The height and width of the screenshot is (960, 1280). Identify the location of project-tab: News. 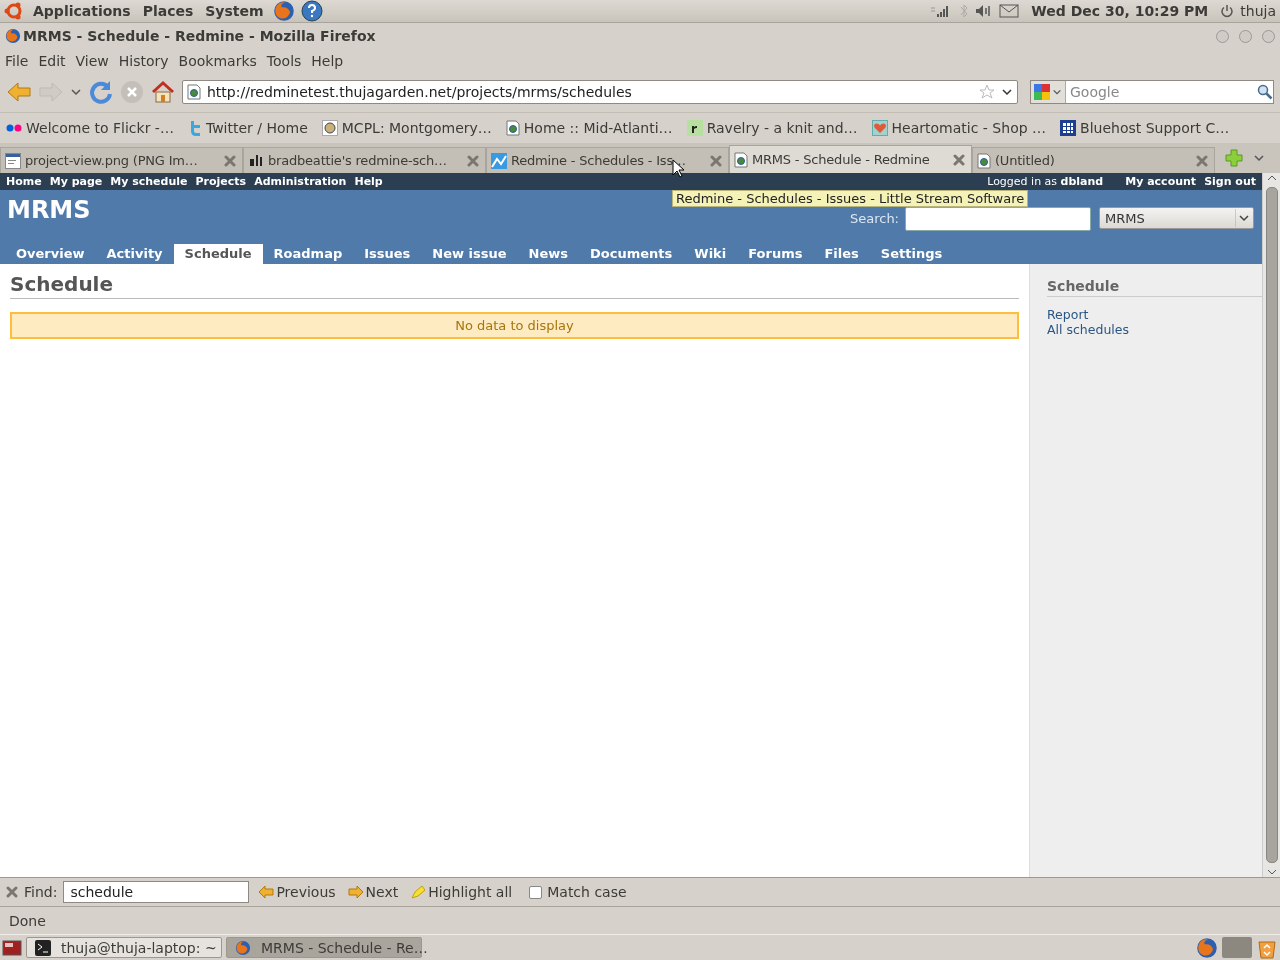
(548, 254).